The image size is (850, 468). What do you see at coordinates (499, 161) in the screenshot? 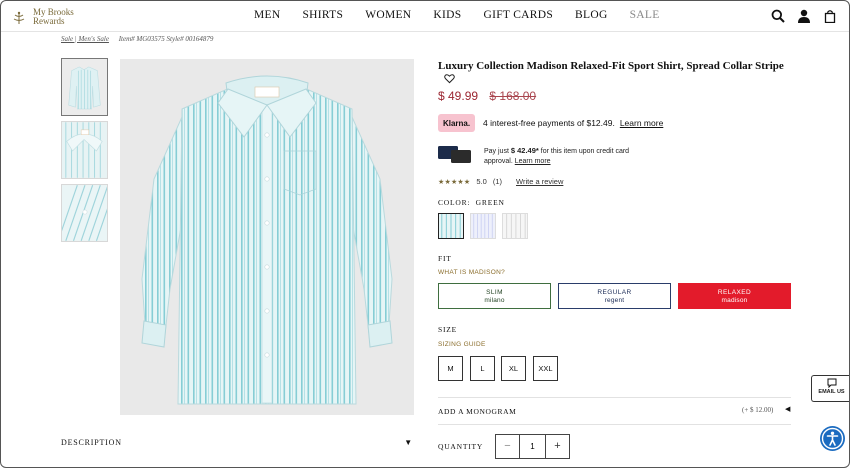
I see `credit-line2-pre: approval.` at bounding box center [499, 161].